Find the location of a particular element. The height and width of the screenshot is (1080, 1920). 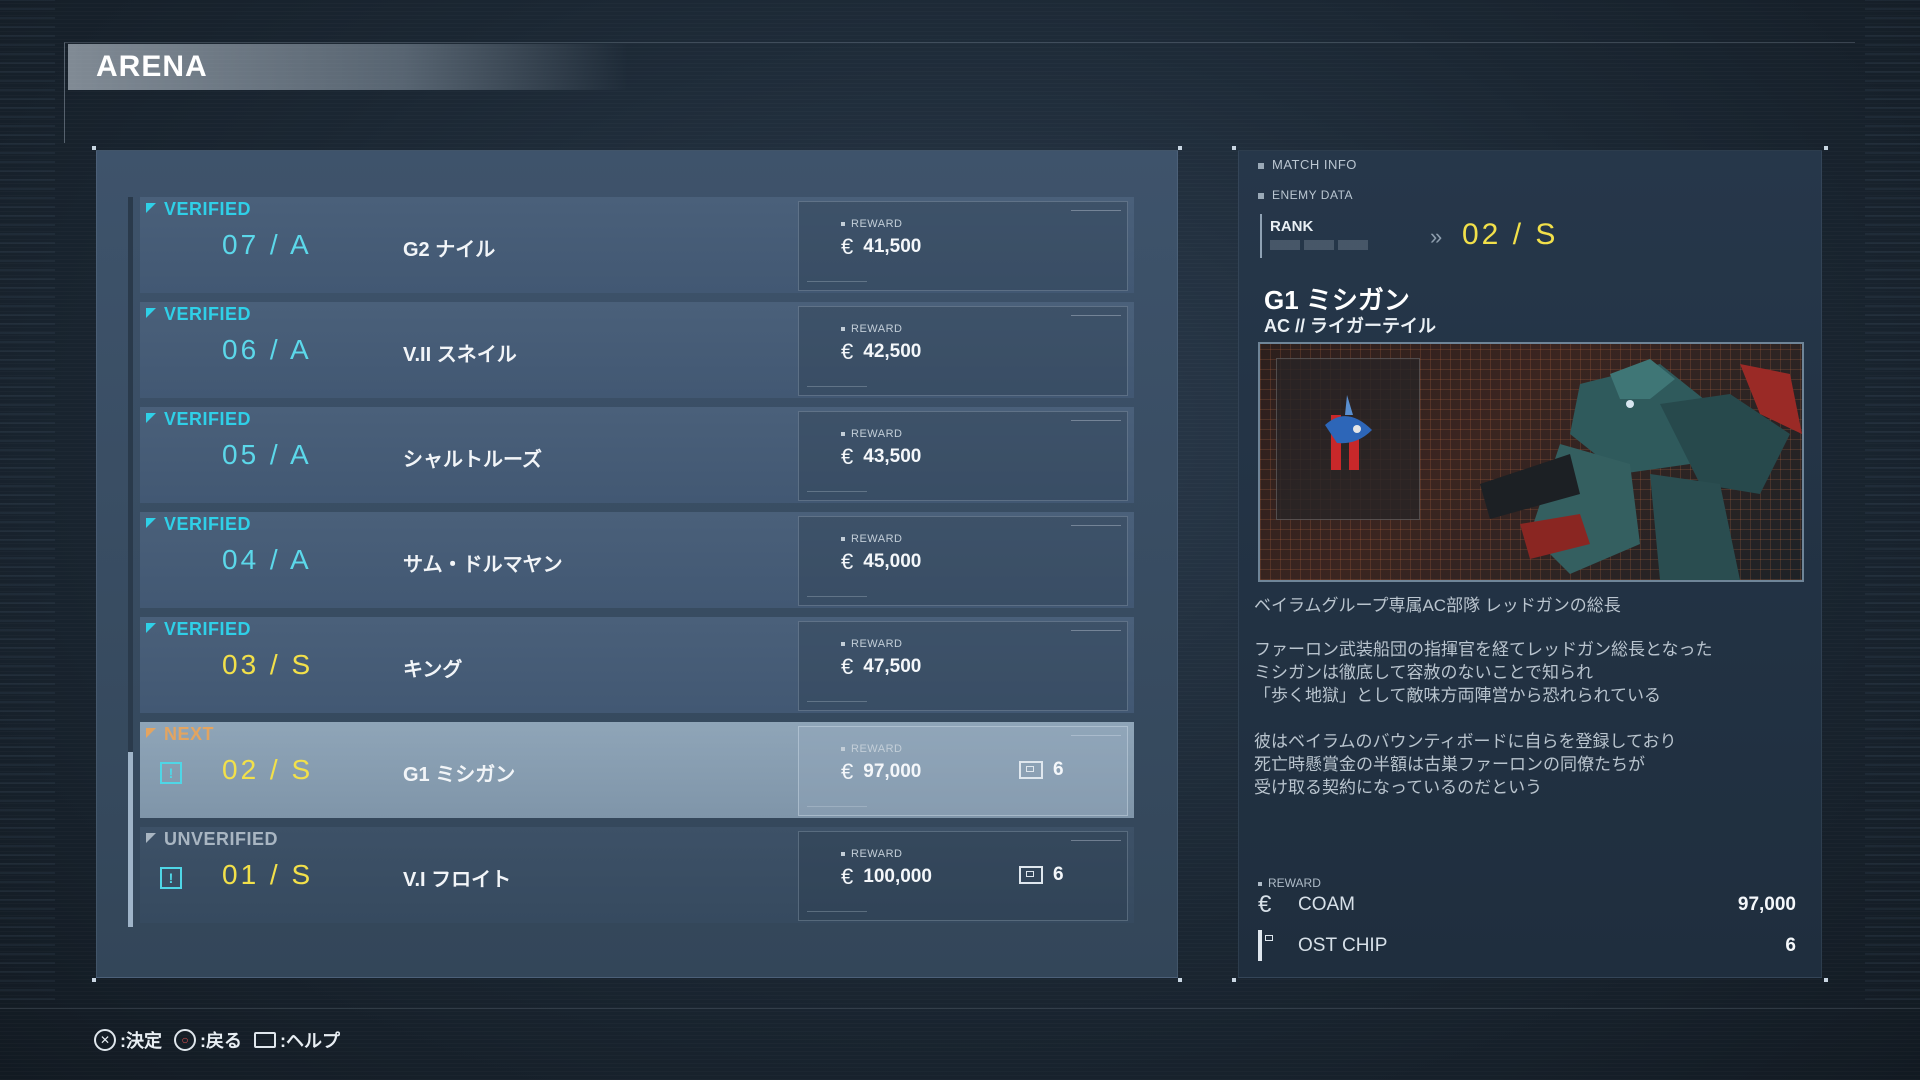

reward-box: REWARD €45,000 is located at coordinates (963, 561).